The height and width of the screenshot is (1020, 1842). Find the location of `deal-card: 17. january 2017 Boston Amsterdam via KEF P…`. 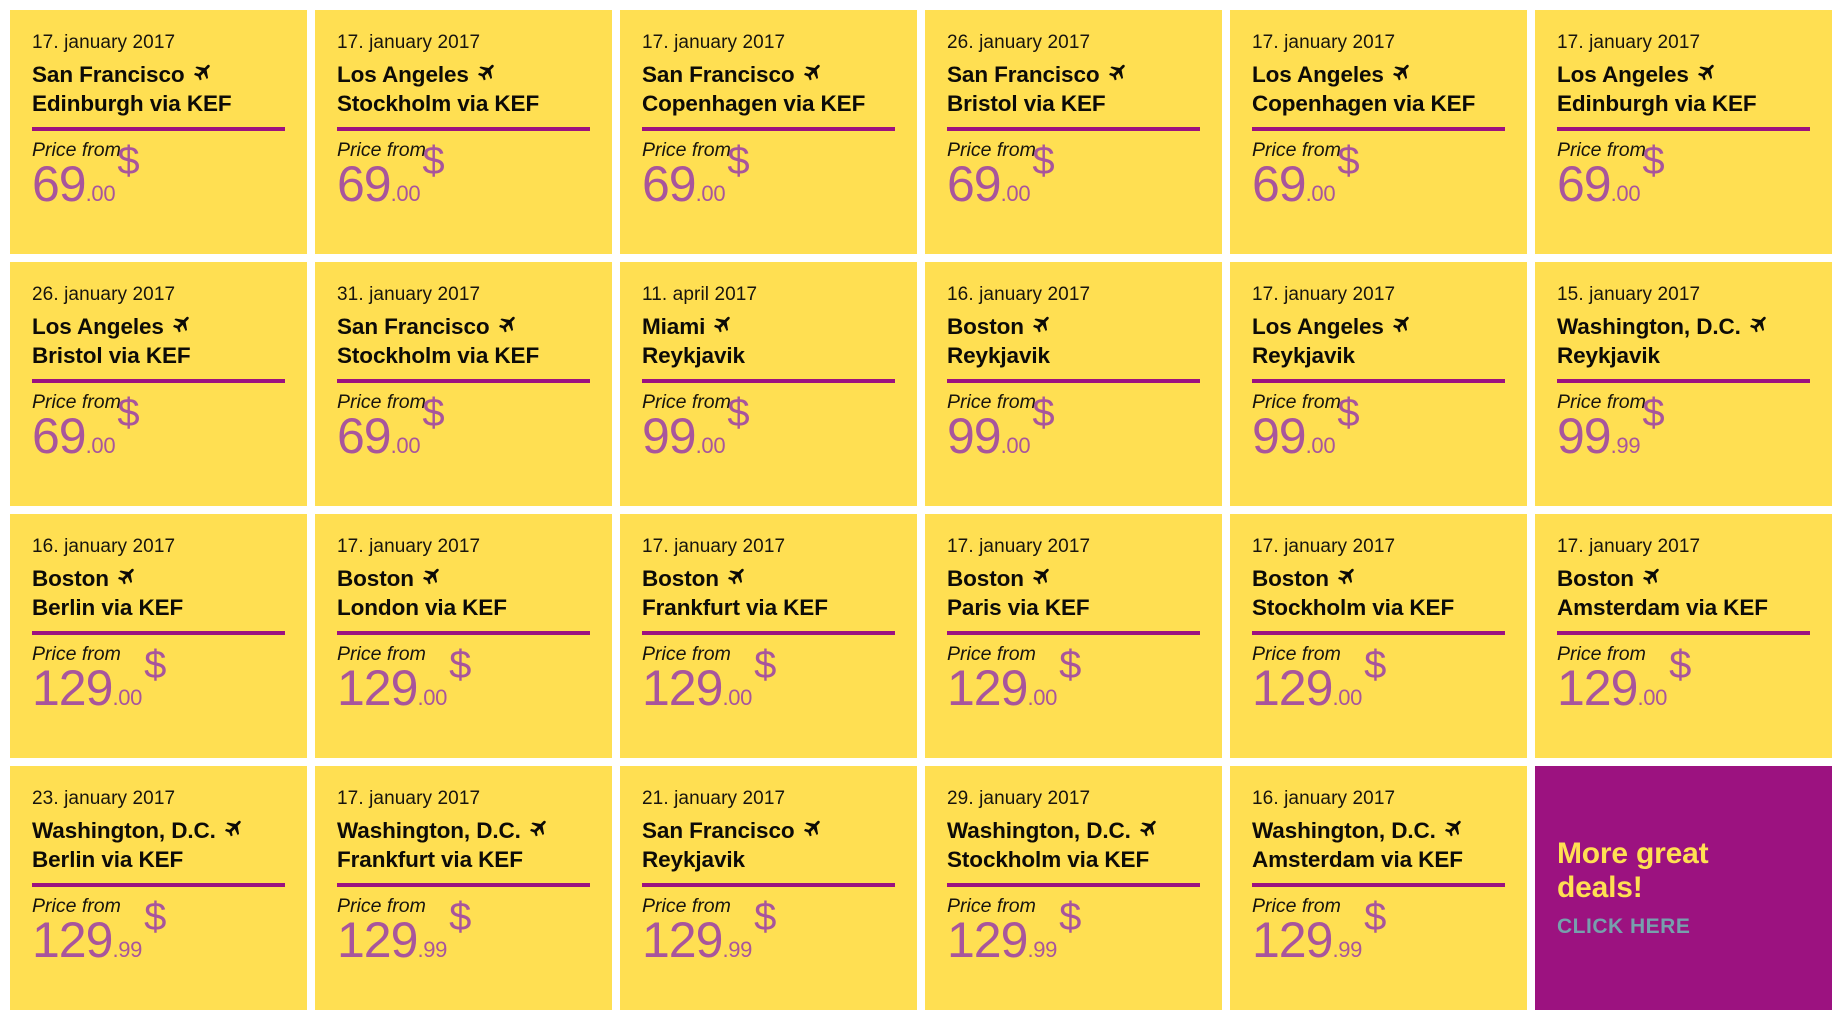

deal-card: 17. january 2017 Boston Amsterdam via KEF P… is located at coordinates (1683, 636).